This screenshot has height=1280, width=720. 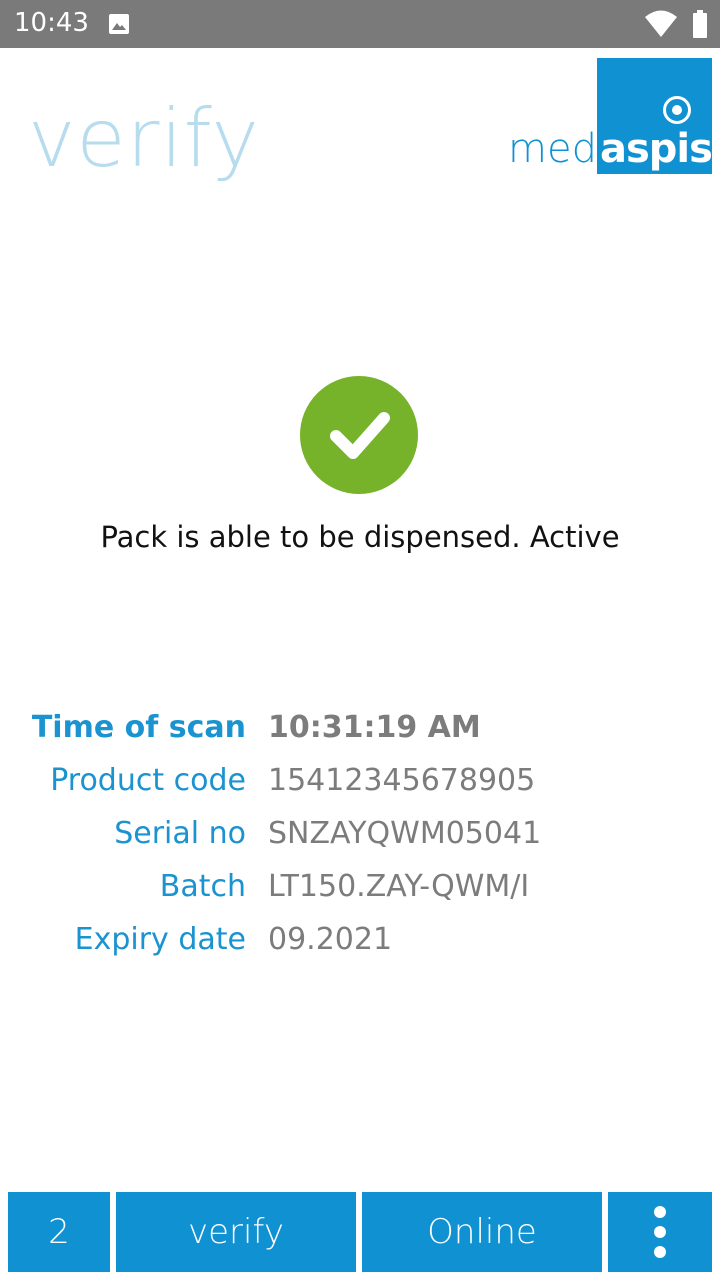 I want to click on medaspis-logo: med aspis, so click(x=610, y=116).